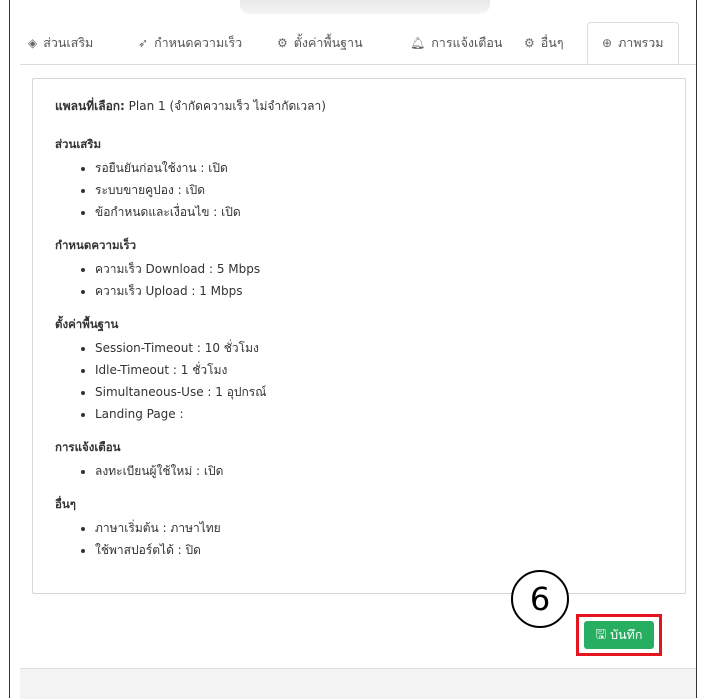 This screenshot has height=699, width=708. I want to click on tab-label: ภาพรวม, so click(641, 42).